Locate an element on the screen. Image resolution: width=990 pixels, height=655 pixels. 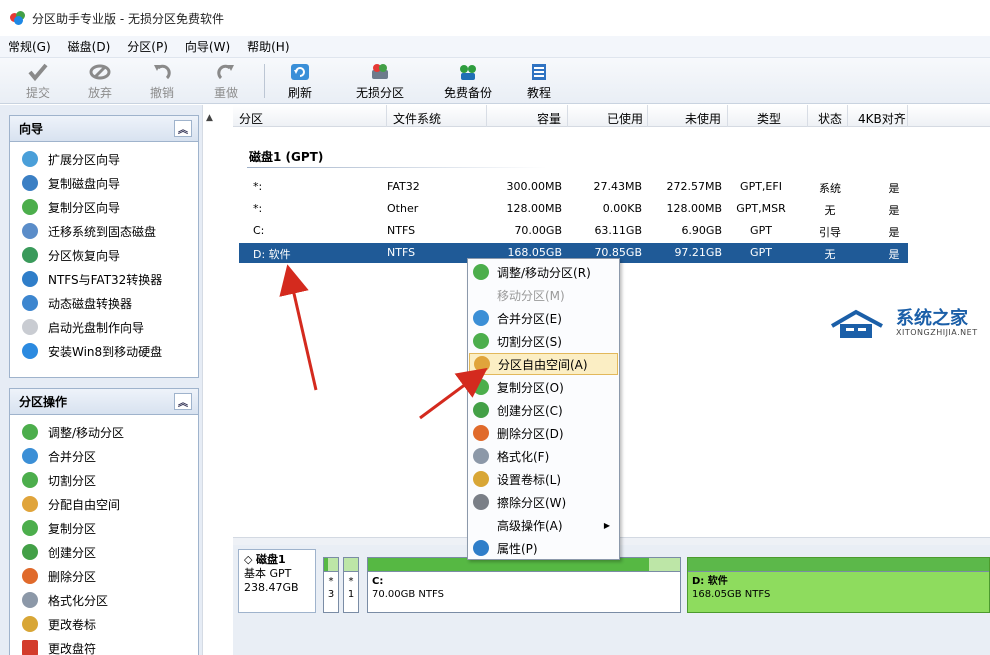
backup-icon is located at coordinates (468, 72).